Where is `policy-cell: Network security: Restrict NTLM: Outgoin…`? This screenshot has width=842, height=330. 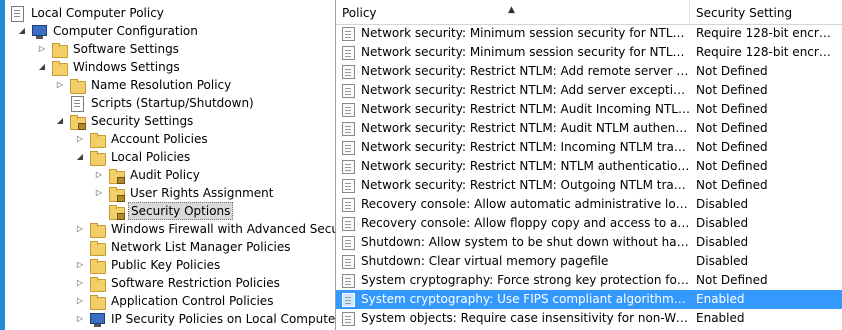 policy-cell: Network security: Restrict NTLM: Outgoin… is located at coordinates (516, 185).